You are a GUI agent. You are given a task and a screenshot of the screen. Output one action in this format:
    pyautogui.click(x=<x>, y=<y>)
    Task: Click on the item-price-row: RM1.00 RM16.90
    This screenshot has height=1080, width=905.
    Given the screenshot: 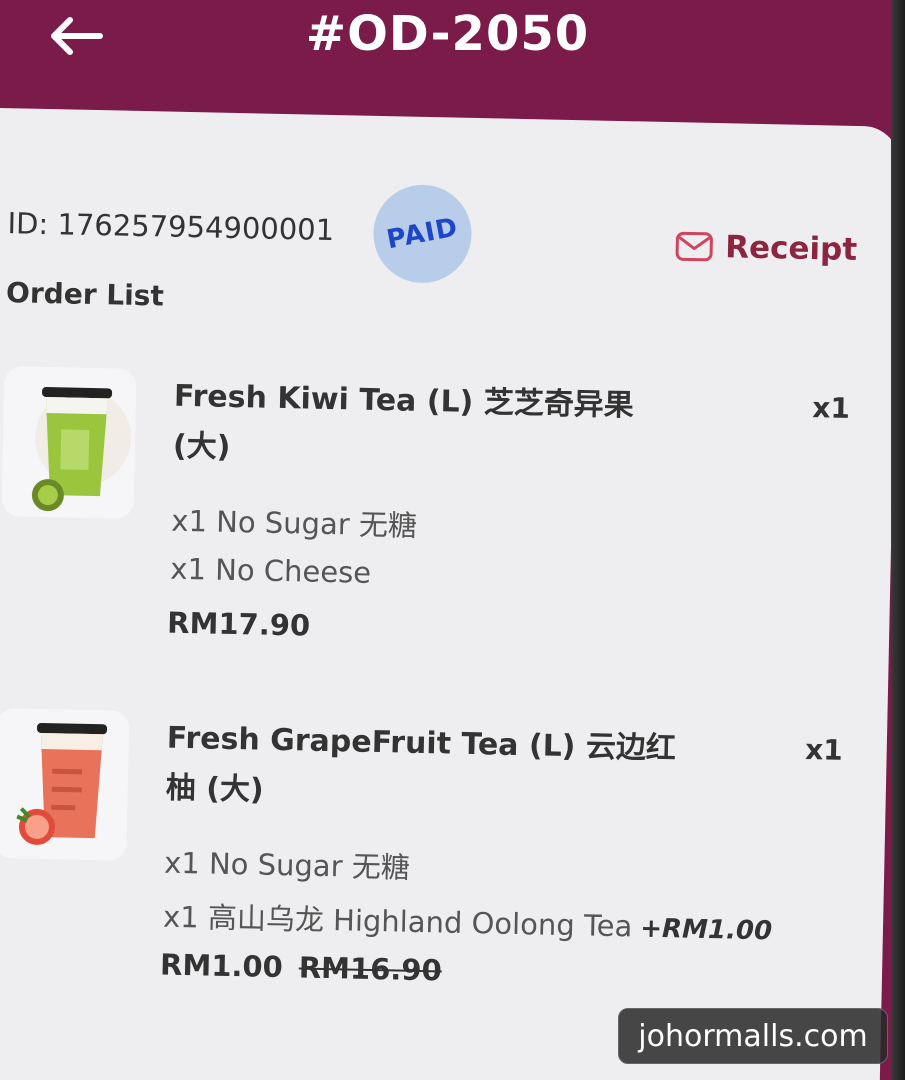 What is the action you would take?
    pyautogui.click(x=301, y=968)
    